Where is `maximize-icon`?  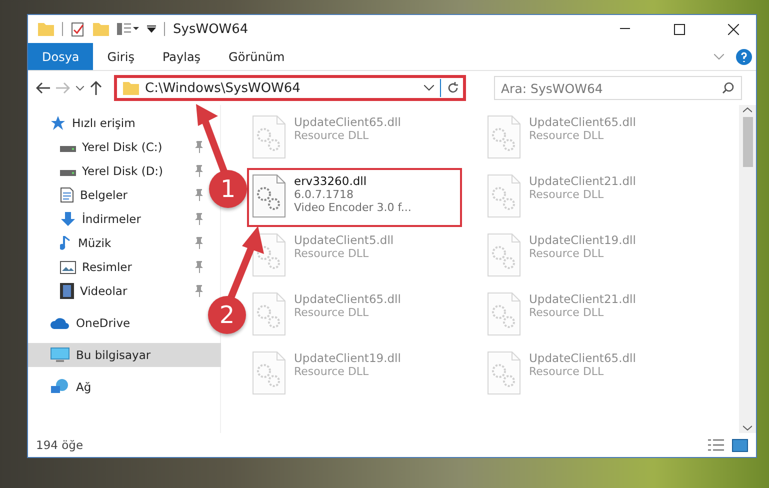
maximize-icon is located at coordinates (679, 29).